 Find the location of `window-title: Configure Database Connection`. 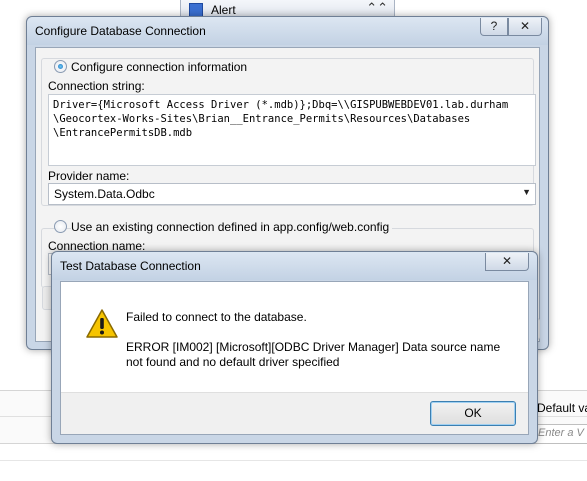

window-title: Configure Database Connection is located at coordinates (120, 31).